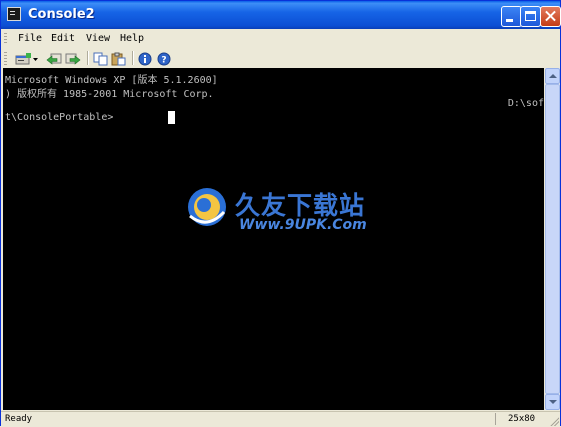 The width and height of the screenshot is (561, 427). What do you see at coordinates (98, 38) in the screenshot?
I see `menu-view: View` at bounding box center [98, 38].